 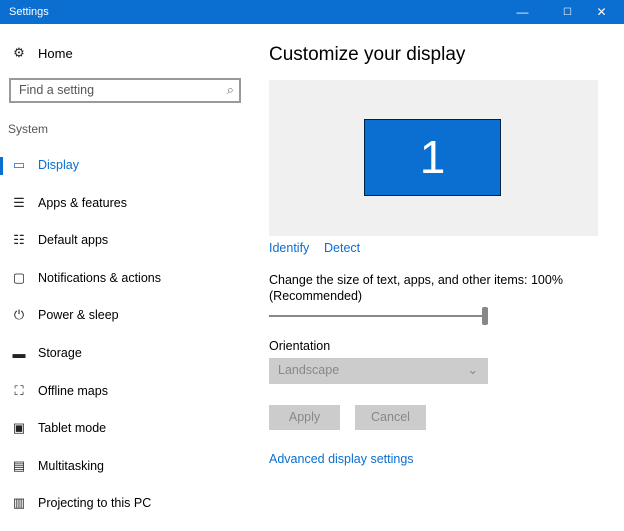 I want to click on sidebar-item-projecting-to-this-pc: ▥ Projecting to this PC, so click(x=127, y=503).